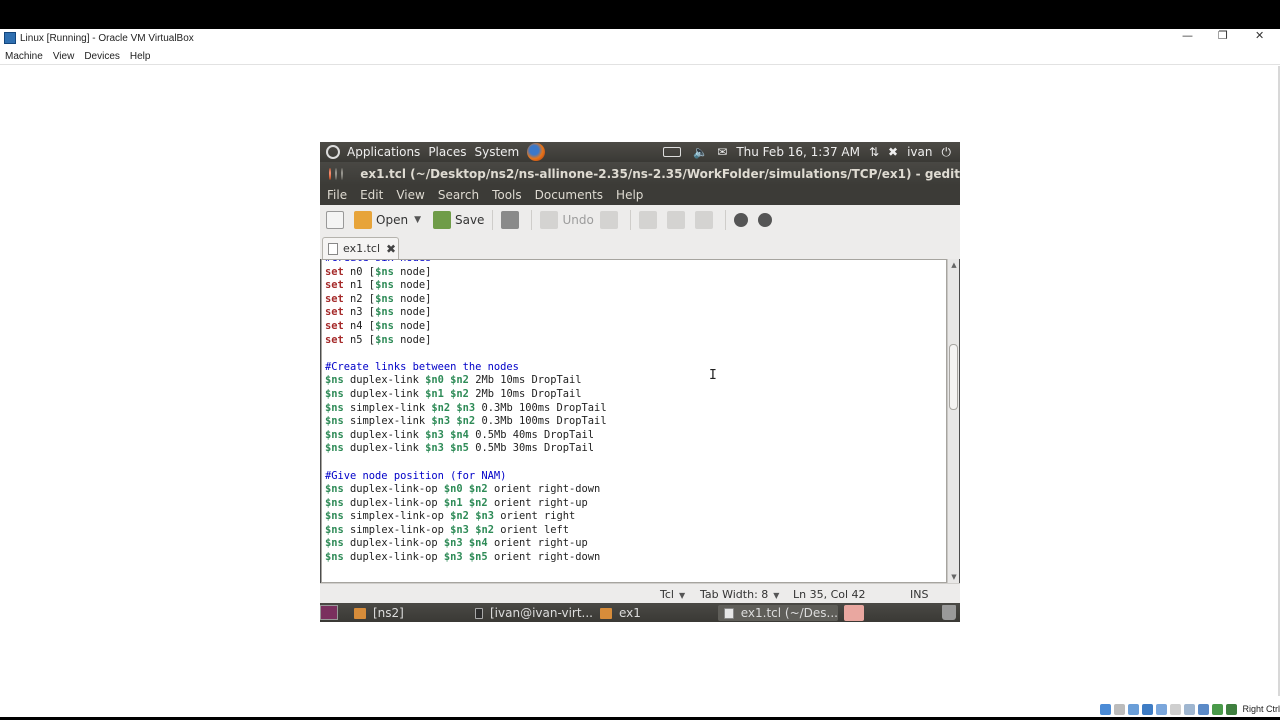 The image size is (1280, 720). What do you see at coordinates (383, 152) in the screenshot?
I see `menu-applications: Applications` at bounding box center [383, 152].